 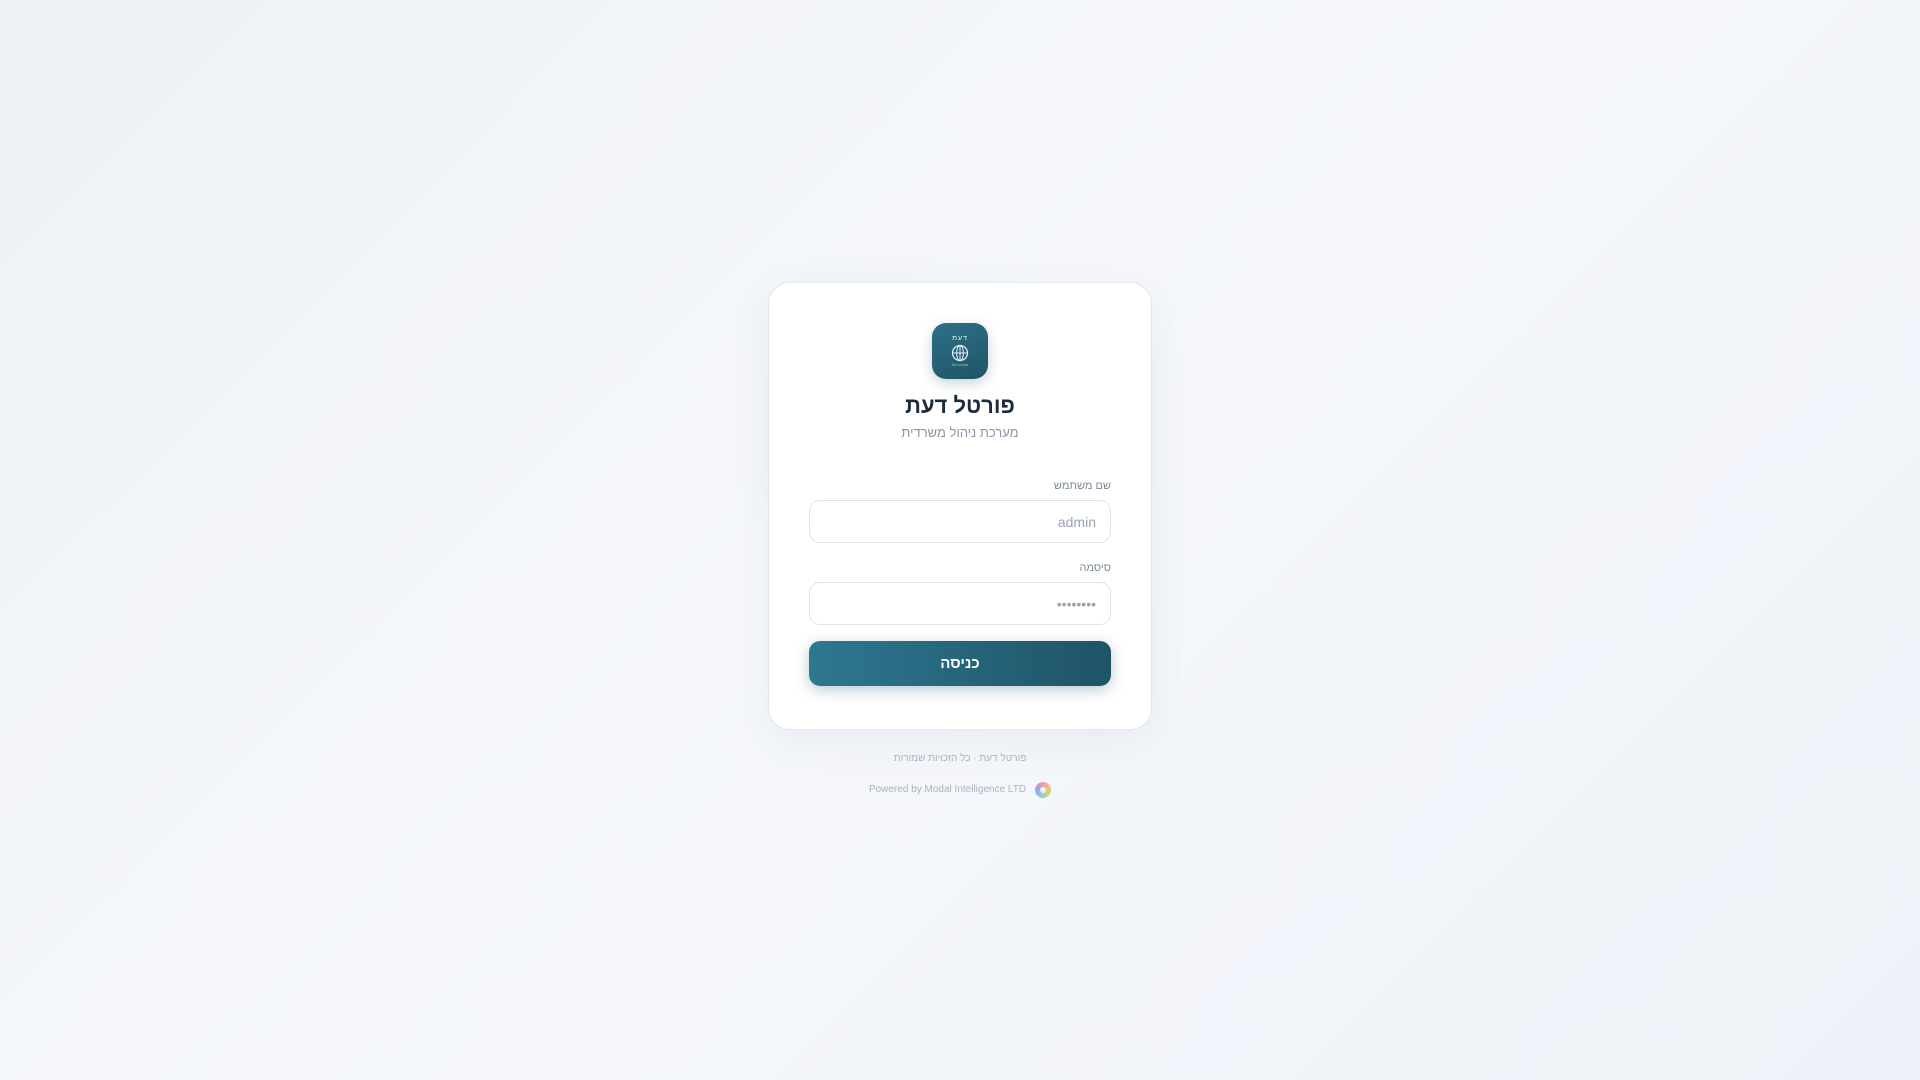 I want to click on page-subtitle: מערכת ניהול משרדית, so click(x=960, y=432).